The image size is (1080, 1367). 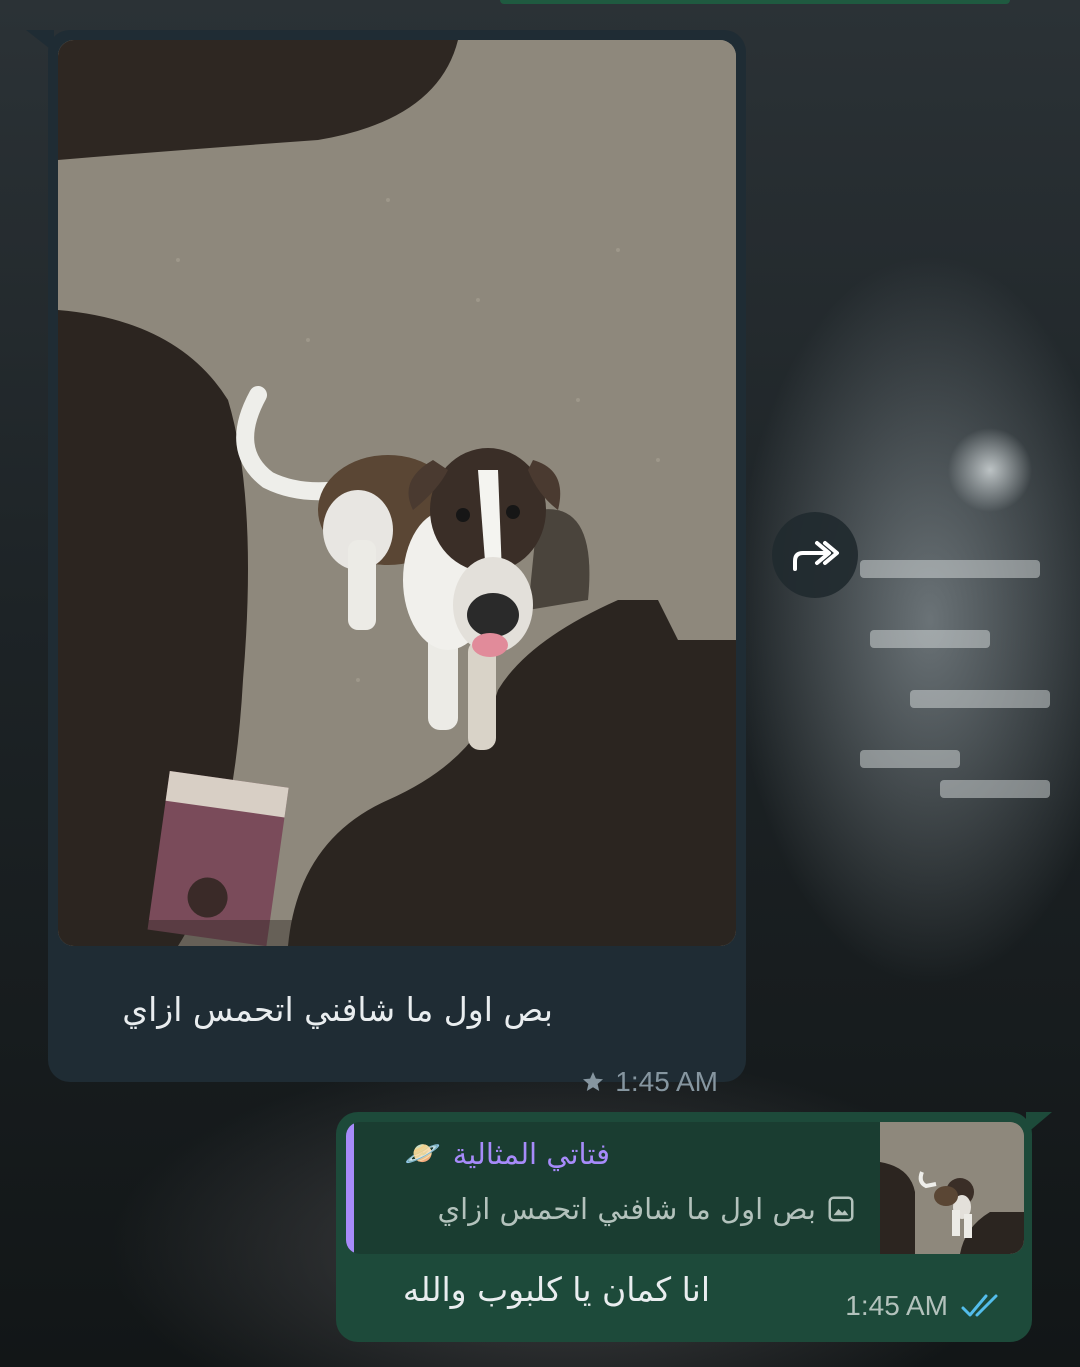 What do you see at coordinates (841, 1209) in the screenshot?
I see `image-icon` at bounding box center [841, 1209].